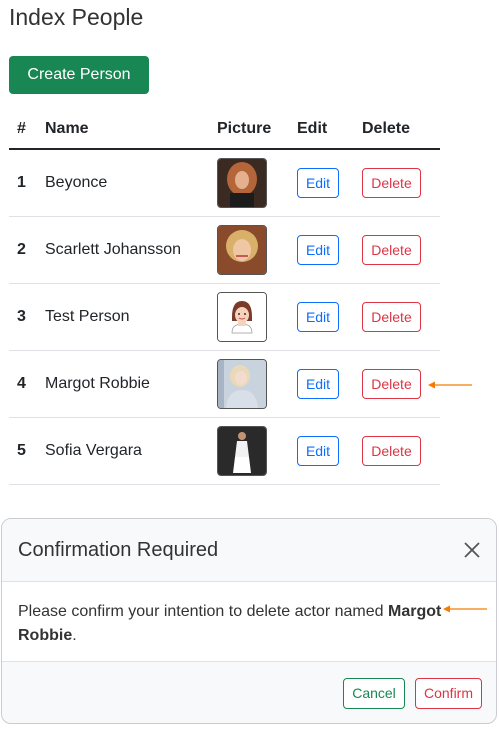 The height and width of the screenshot is (731, 499). What do you see at coordinates (123, 451) in the screenshot?
I see `person-name: Sofia Vergara` at bounding box center [123, 451].